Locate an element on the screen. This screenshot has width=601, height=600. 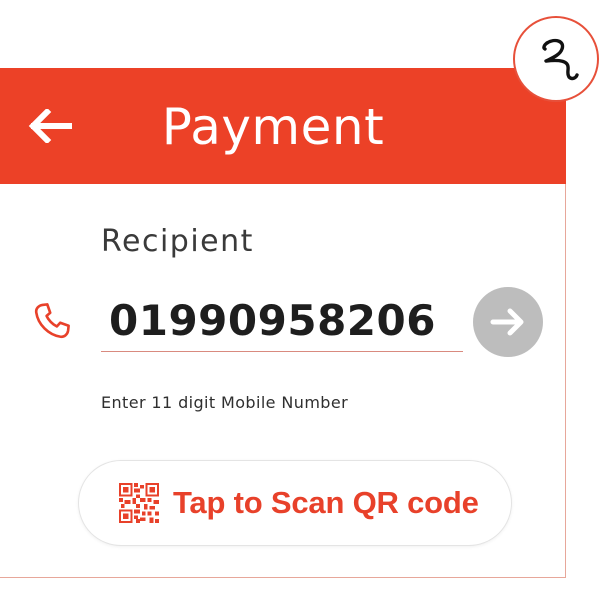
scan-qr-button: Tap to Scan QR code is located at coordinates (295, 503).